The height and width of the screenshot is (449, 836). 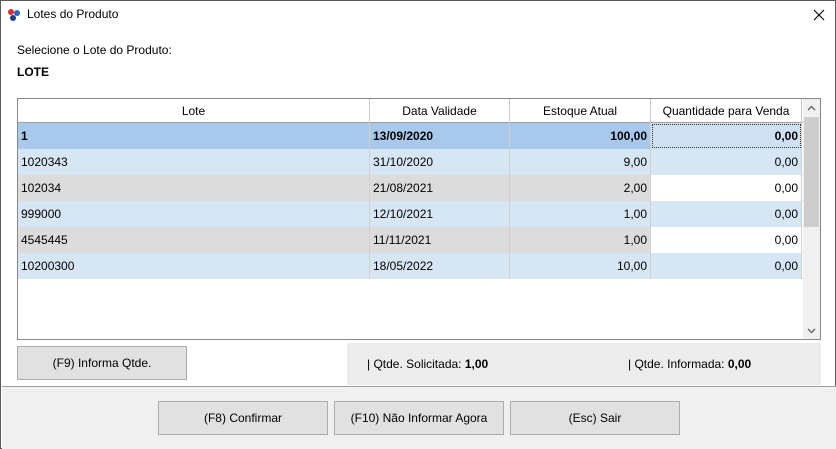 I want to click on table-row: 10200300 18/05/2022 10,00 0,00, so click(x=411, y=266).